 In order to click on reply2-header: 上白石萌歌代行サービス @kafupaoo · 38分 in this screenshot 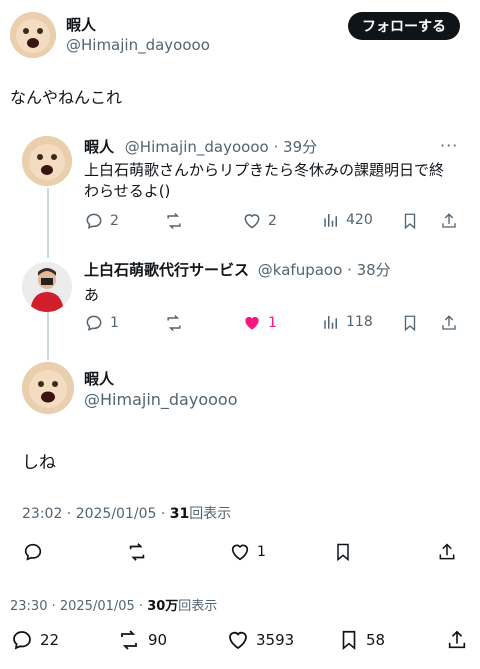, I will do `click(237, 269)`.